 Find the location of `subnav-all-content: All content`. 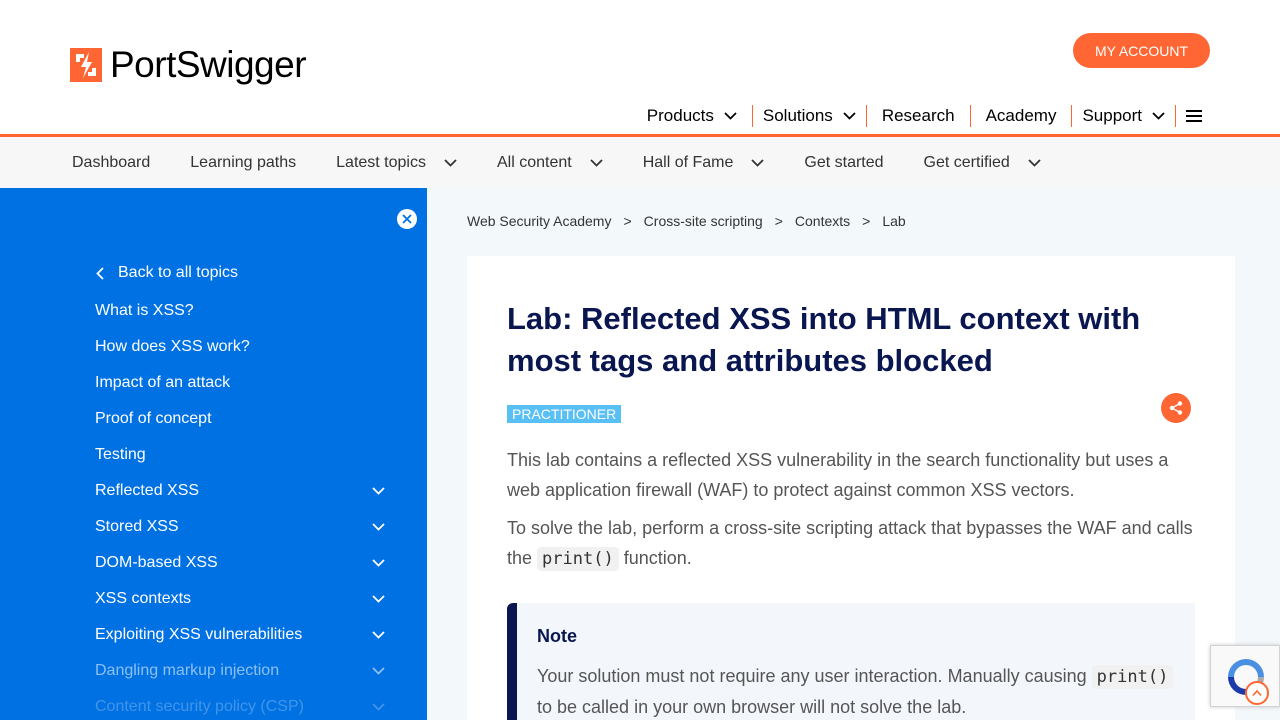

subnav-all-content: All content is located at coordinates (550, 163).